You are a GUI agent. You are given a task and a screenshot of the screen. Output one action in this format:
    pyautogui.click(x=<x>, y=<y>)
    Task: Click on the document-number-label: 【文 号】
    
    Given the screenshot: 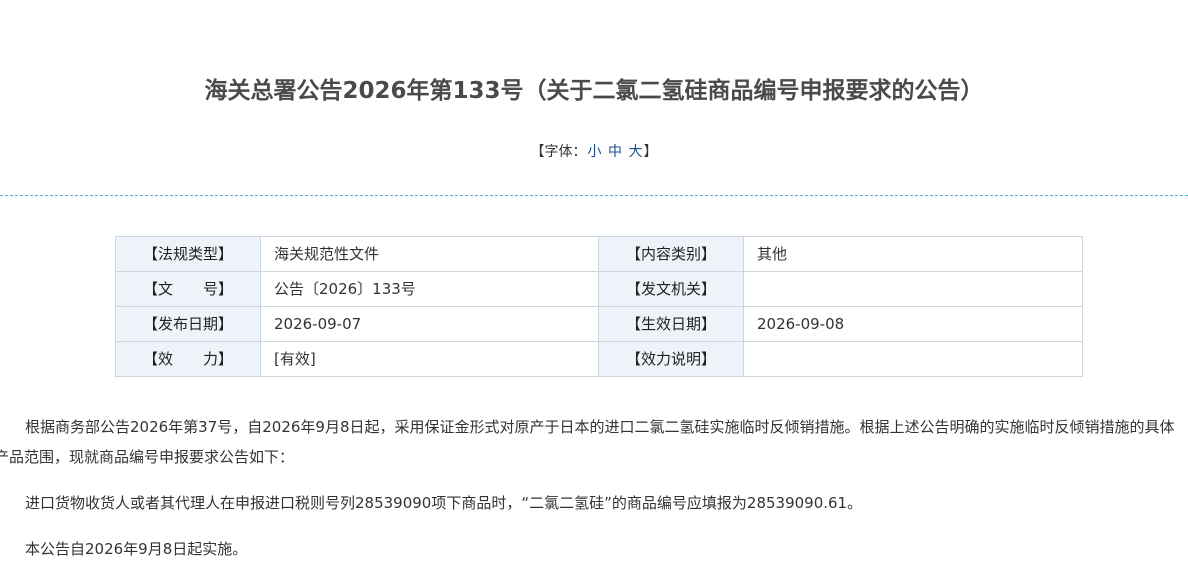 What is the action you would take?
    pyautogui.click(x=188, y=289)
    